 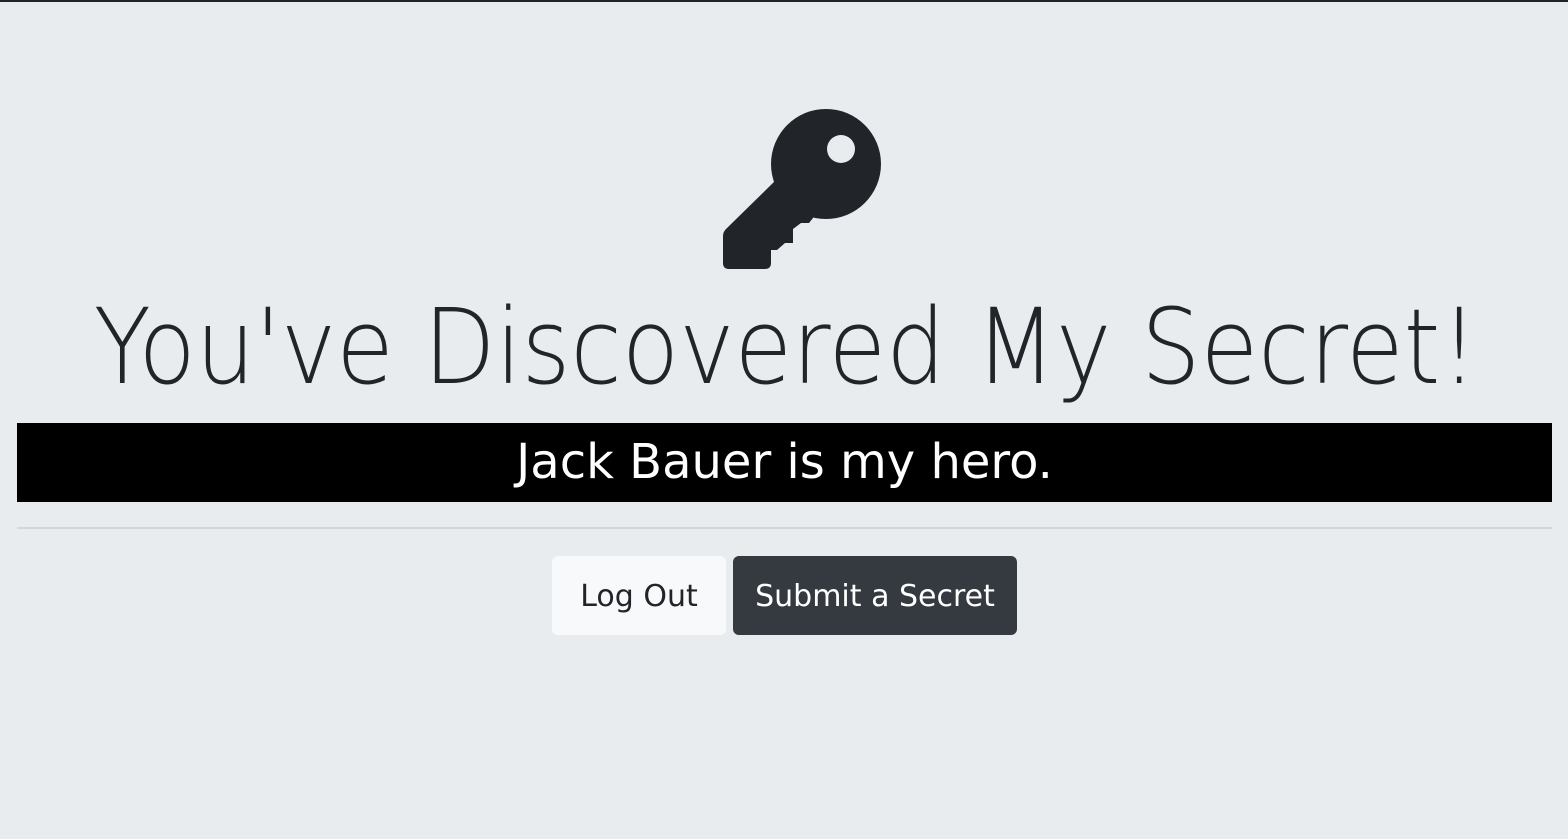 What do you see at coordinates (639, 595) in the screenshot?
I see `logout-button: Log Out` at bounding box center [639, 595].